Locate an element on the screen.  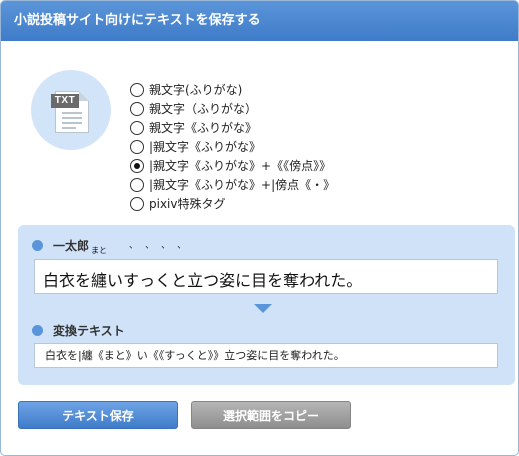
preview-text-after: 立つ姿に目を奪われた。 is located at coordinates (275, 280).